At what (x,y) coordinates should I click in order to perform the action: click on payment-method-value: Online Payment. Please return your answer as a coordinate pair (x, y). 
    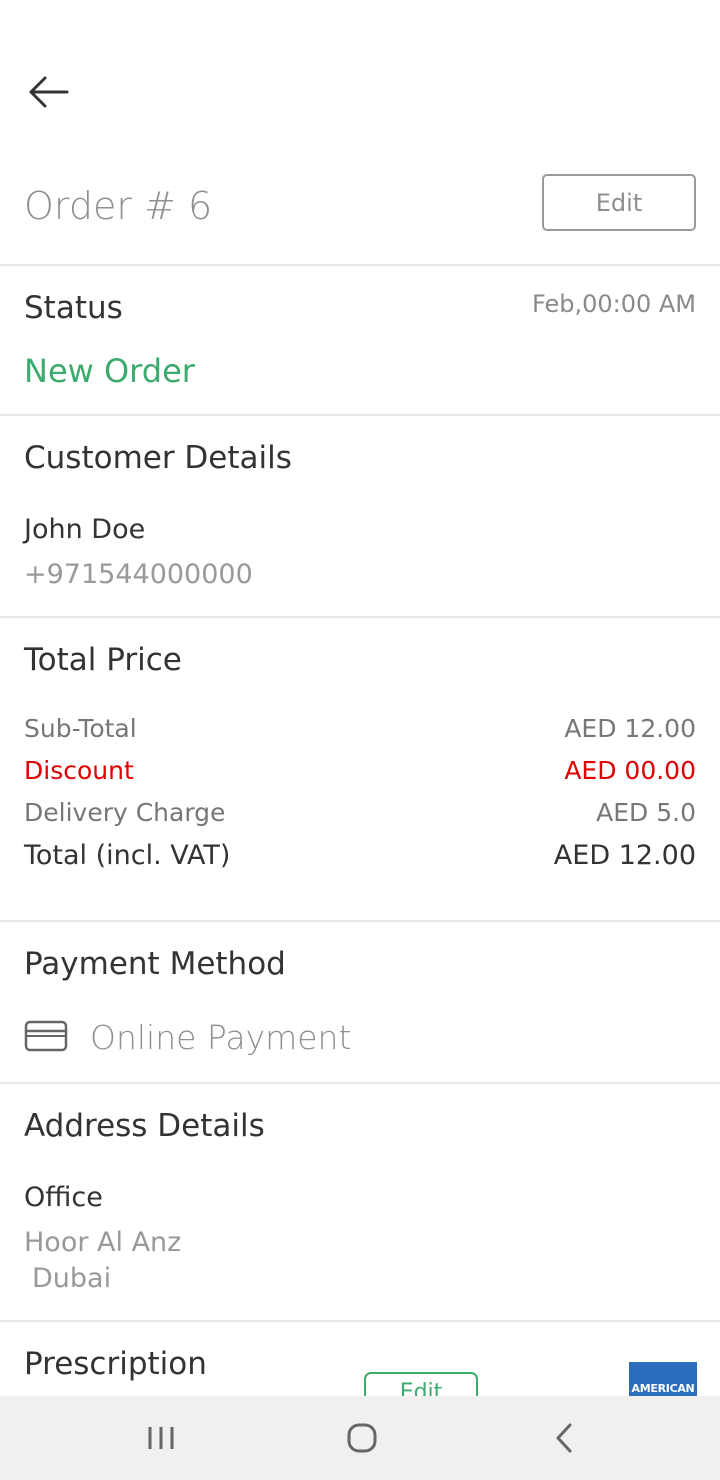
    Looking at the image, I should click on (221, 1037).